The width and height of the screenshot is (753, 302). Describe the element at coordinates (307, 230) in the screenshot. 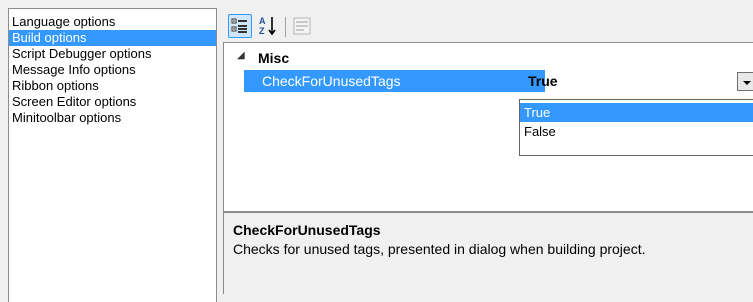

I see `description-title: CheckForUnusedTags` at that location.